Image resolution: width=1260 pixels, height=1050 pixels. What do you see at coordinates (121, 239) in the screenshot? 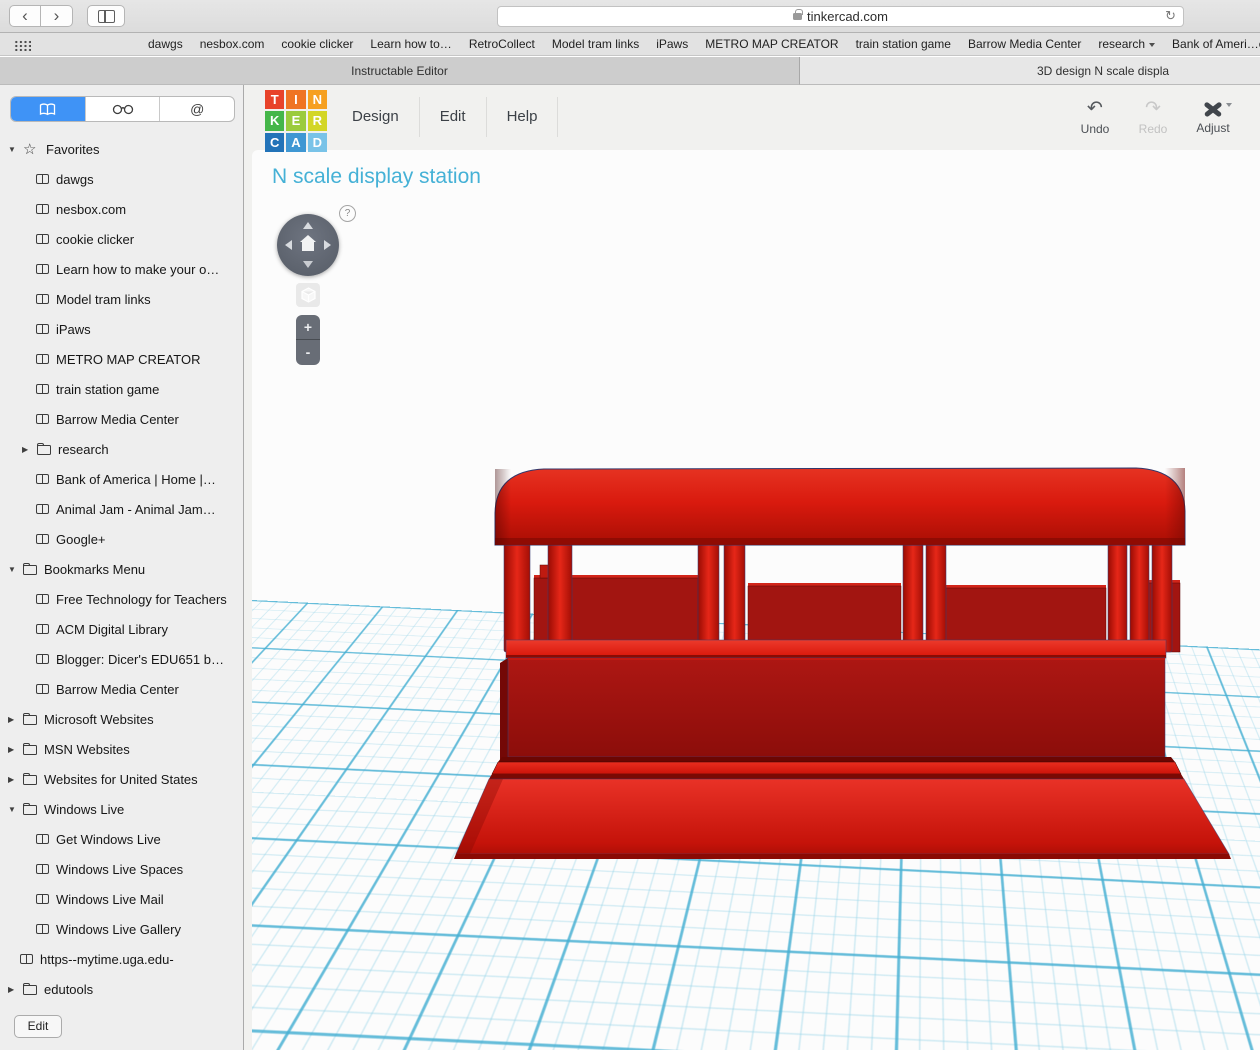
I see `sidebar-item-cookie-clicker: cookie clicker` at bounding box center [121, 239].